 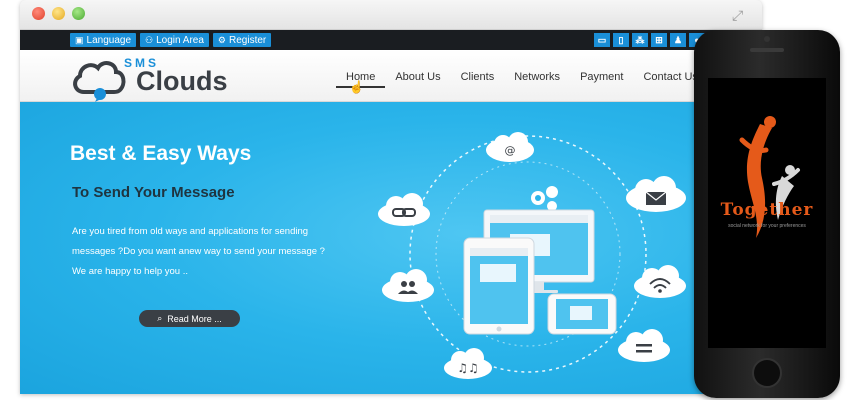 What do you see at coordinates (640, 40) in the screenshot?
I see `blackberry-icon: ⁂` at bounding box center [640, 40].